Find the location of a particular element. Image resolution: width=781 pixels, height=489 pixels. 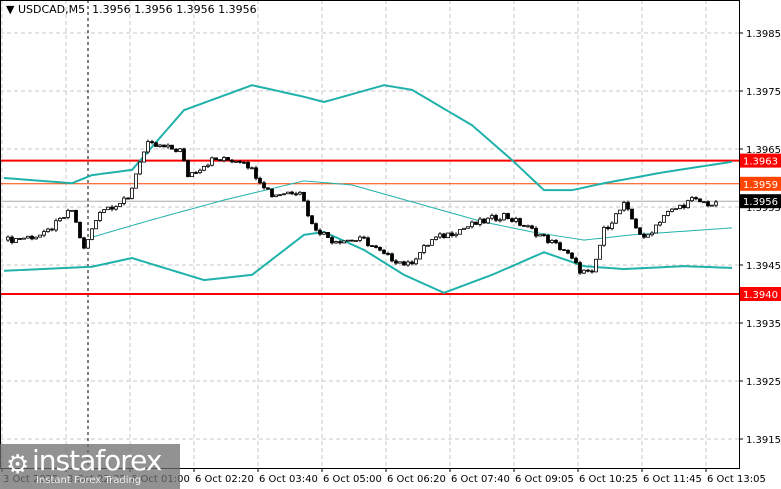

y-tick-label: 1.3975 is located at coordinates (763, 92).